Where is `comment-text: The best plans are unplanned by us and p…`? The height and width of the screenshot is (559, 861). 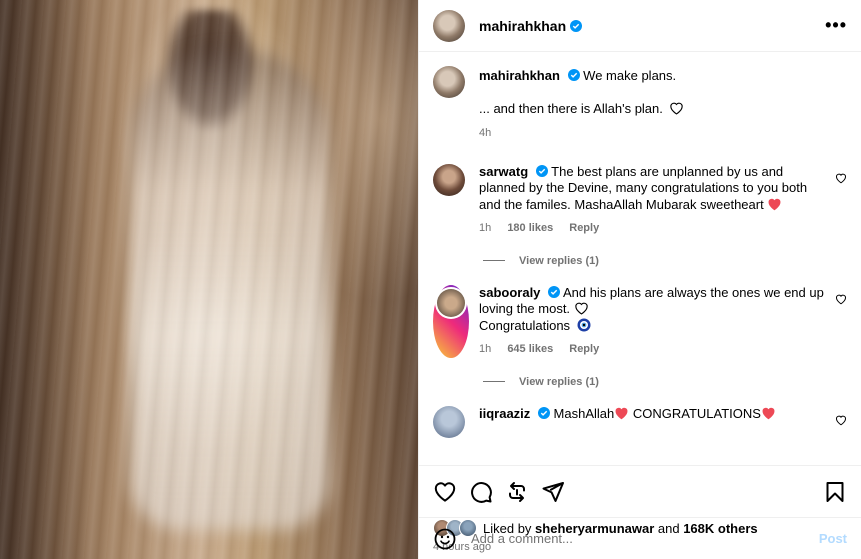 comment-text: The best plans are unplanned by us and p… is located at coordinates (643, 187).